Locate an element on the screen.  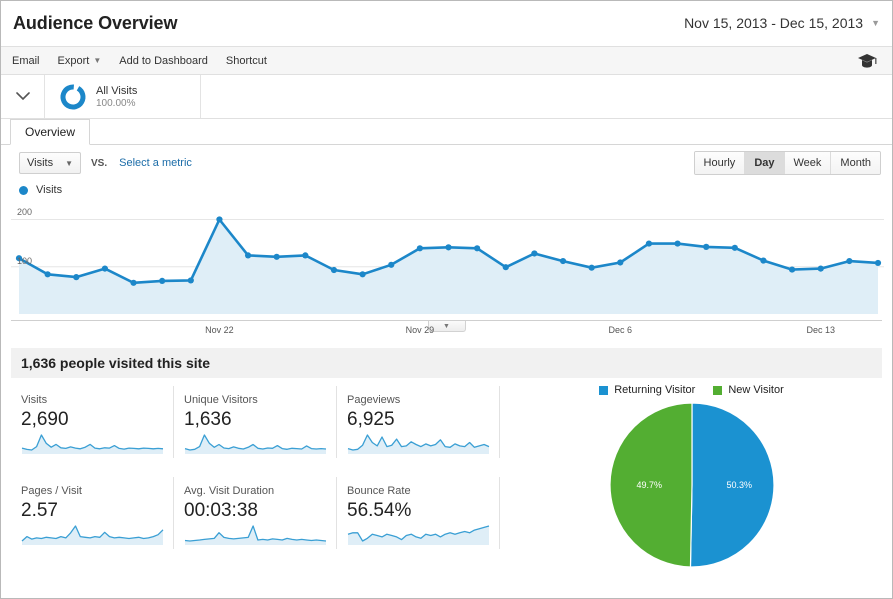
metric-value: 2.57 is located at coordinates (39, 510).